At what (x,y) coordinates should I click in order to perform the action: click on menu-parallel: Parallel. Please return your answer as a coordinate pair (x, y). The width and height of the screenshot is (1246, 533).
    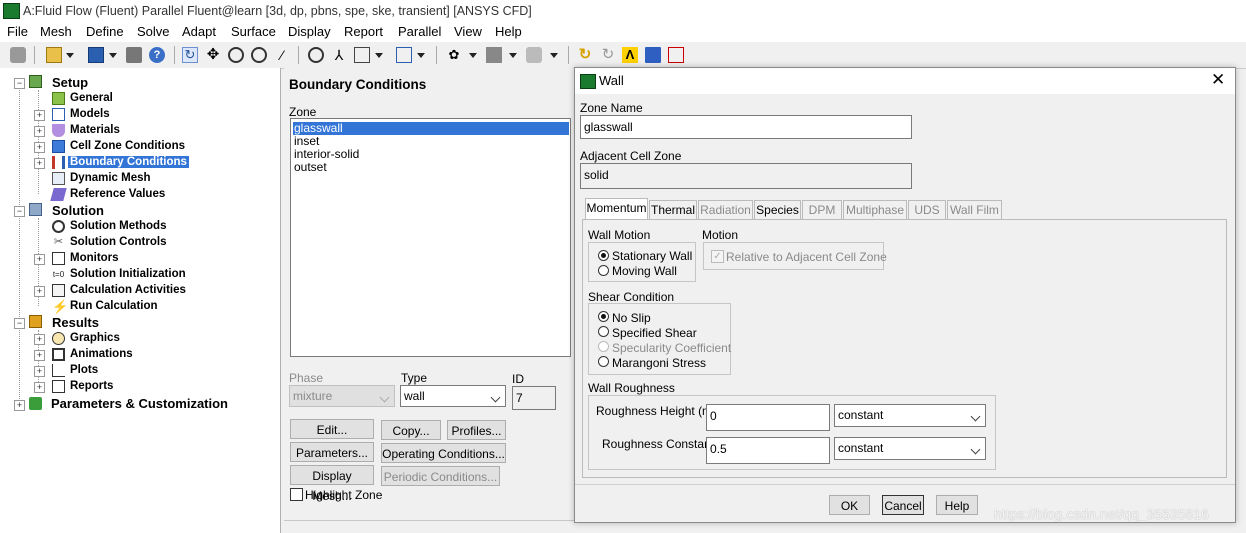
    Looking at the image, I should click on (419, 31).